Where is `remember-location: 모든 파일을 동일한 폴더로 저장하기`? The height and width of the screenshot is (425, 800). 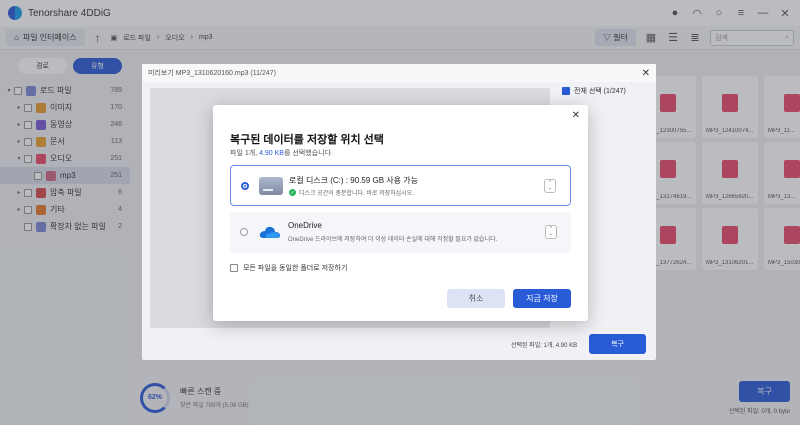
remember-location: 모든 파일을 동일한 폴더로 저장하기 is located at coordinates (288, 268).